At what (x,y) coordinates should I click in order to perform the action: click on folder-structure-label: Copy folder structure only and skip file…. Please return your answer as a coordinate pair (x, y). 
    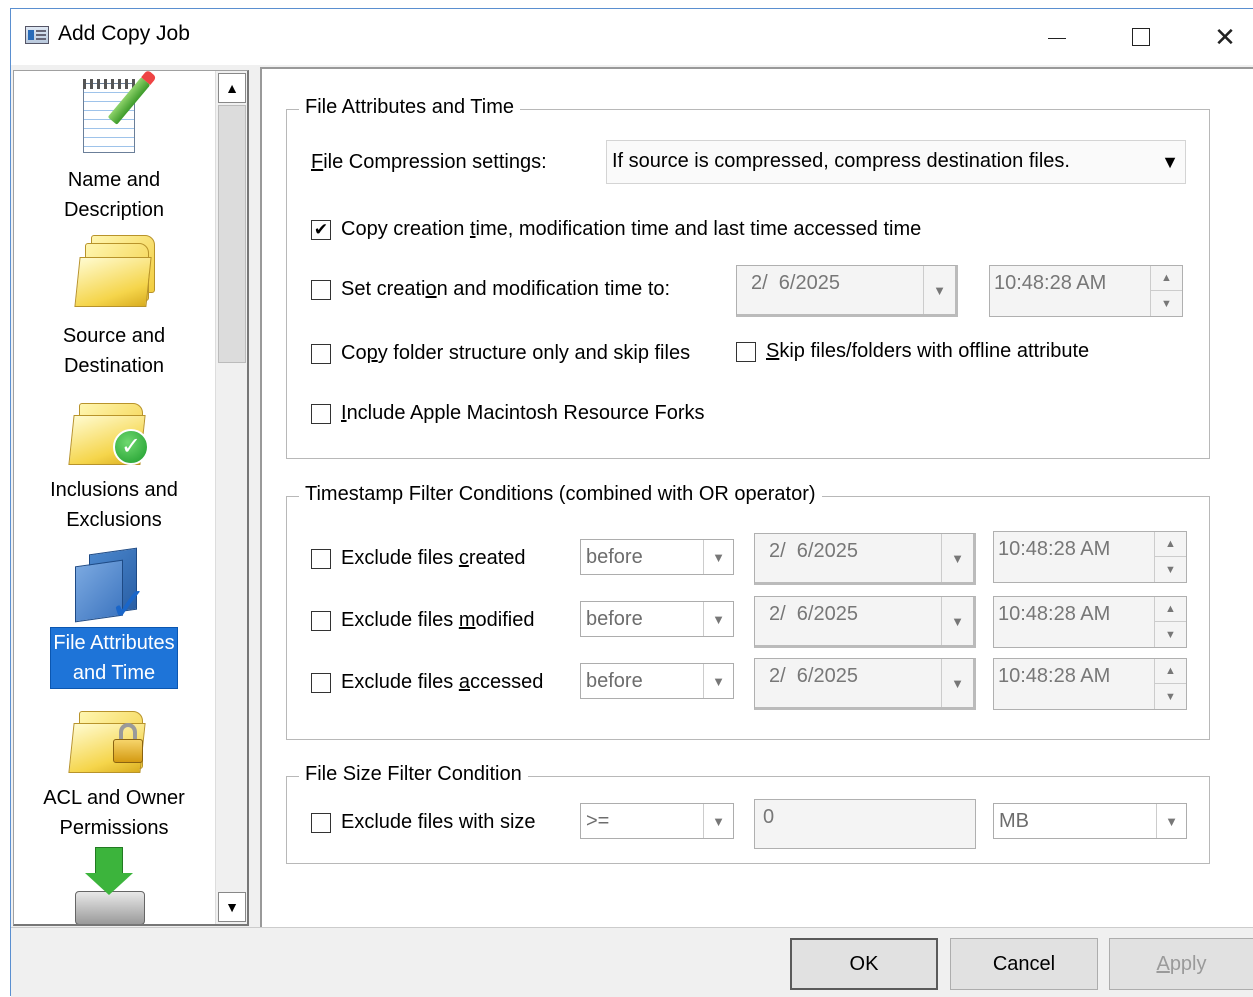
    Looking at the image, I should click on (516, 353).